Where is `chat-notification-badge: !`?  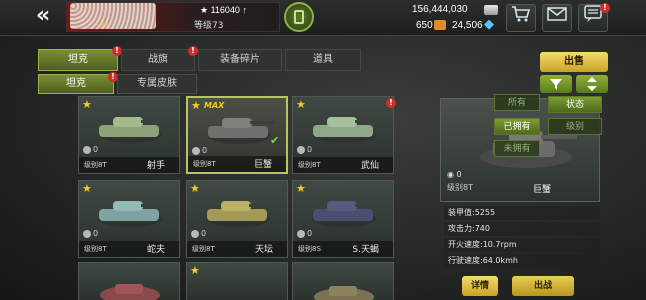 chat-notification-badge: ! is located at coordinates (605, 8).